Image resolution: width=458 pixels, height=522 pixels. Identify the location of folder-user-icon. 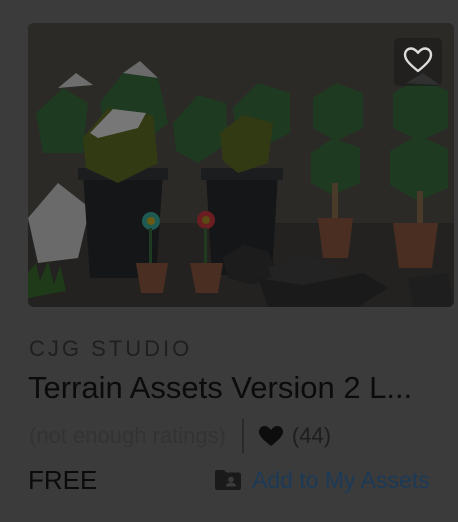
(228, 480).